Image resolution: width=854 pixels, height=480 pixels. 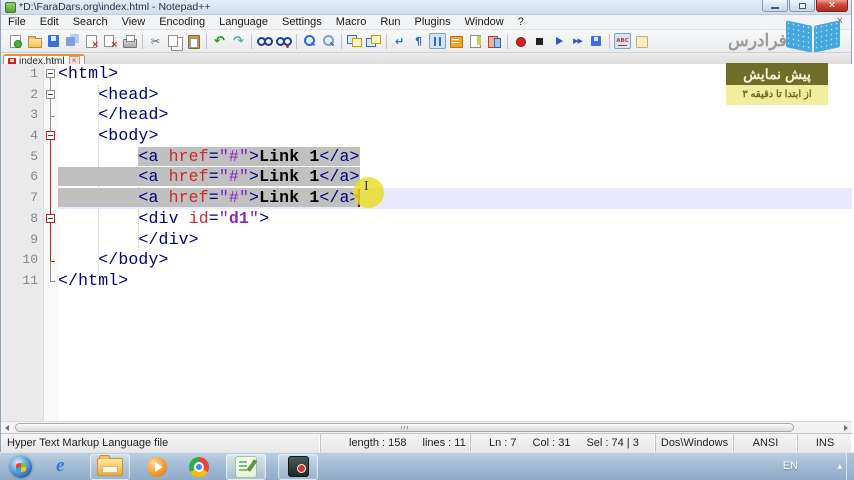 I want to click on menu-window: Window, so click(x=484, y=22).